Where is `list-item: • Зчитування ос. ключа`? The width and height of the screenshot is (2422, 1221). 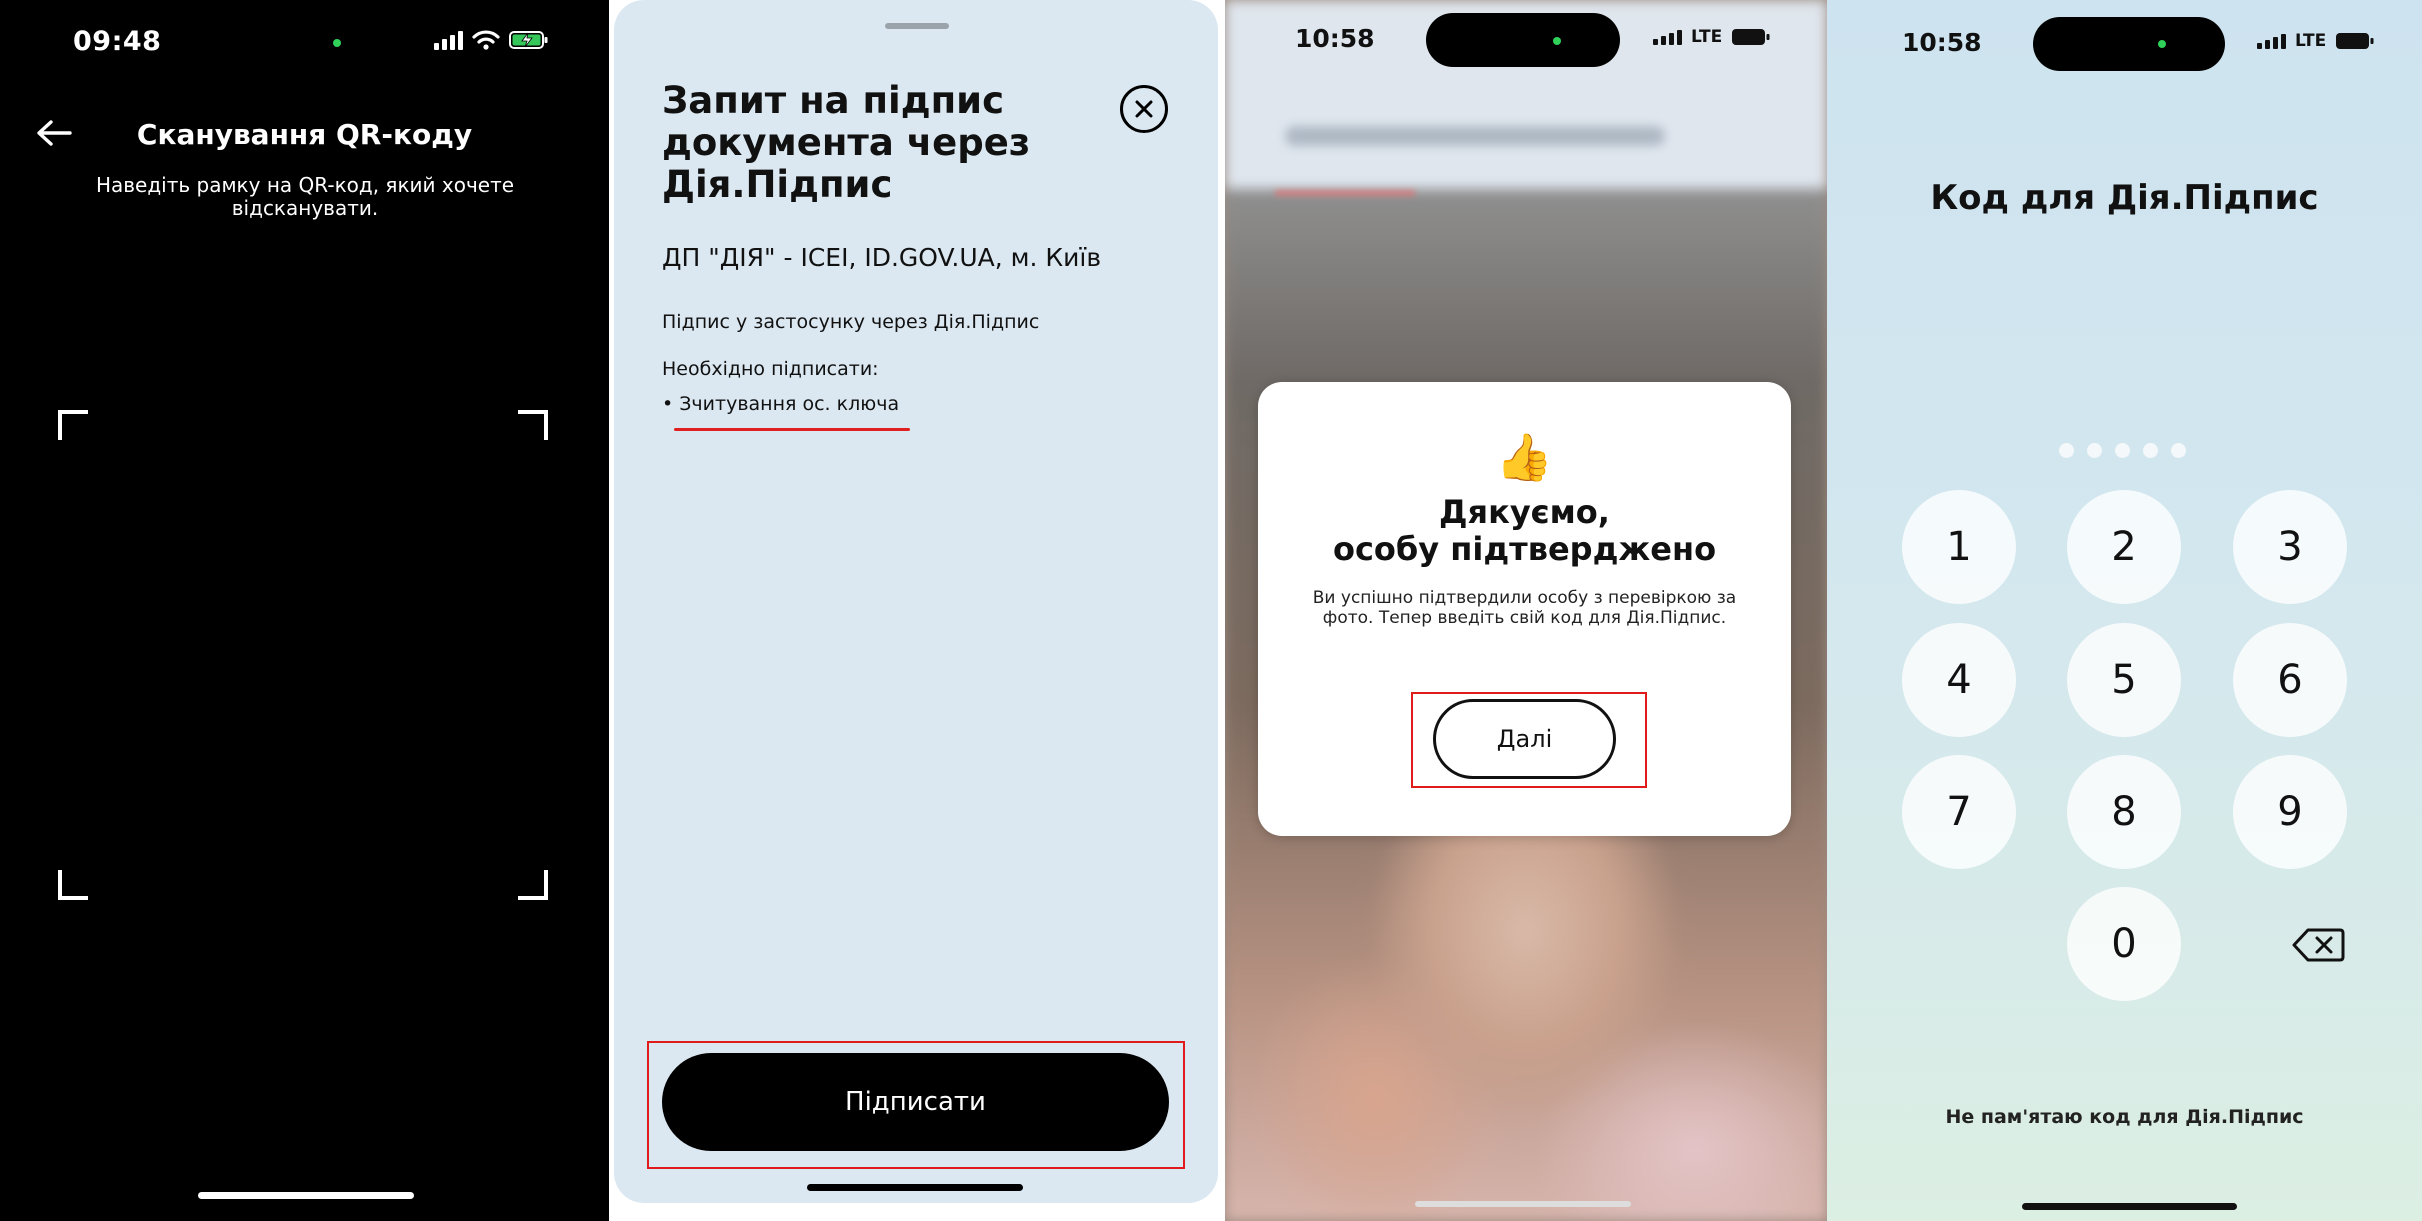 list-item: • Зчитування ос. ключа is located at coordinates (781, 404).